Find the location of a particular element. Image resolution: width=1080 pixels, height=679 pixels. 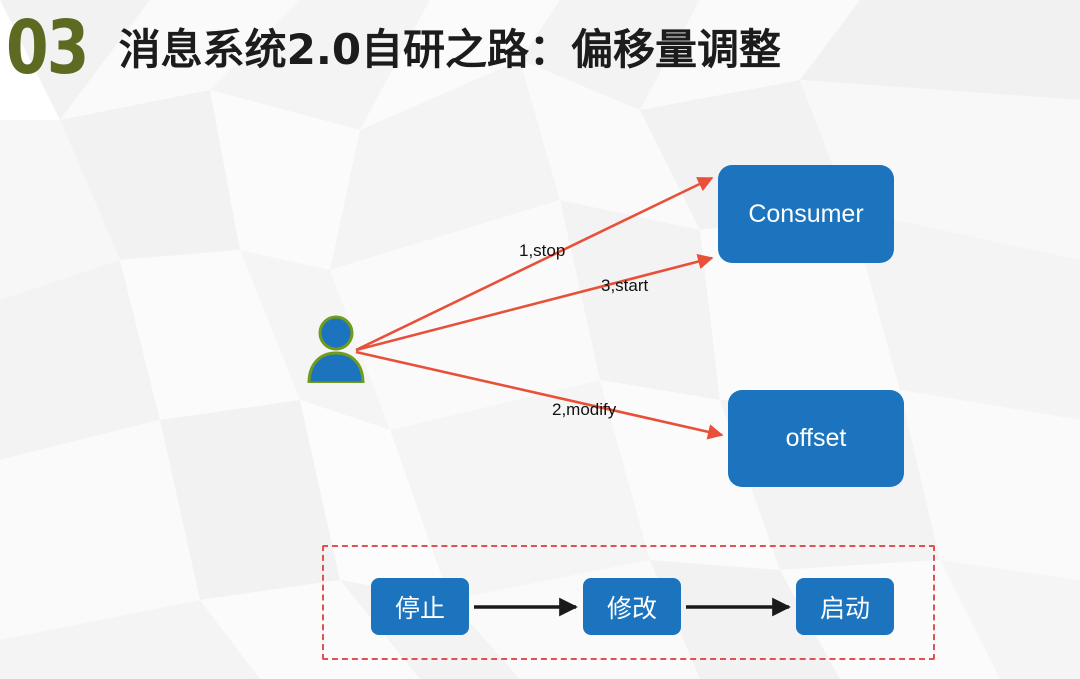

flow-step-start-label: 启动 is located at coordinates (844, 608).